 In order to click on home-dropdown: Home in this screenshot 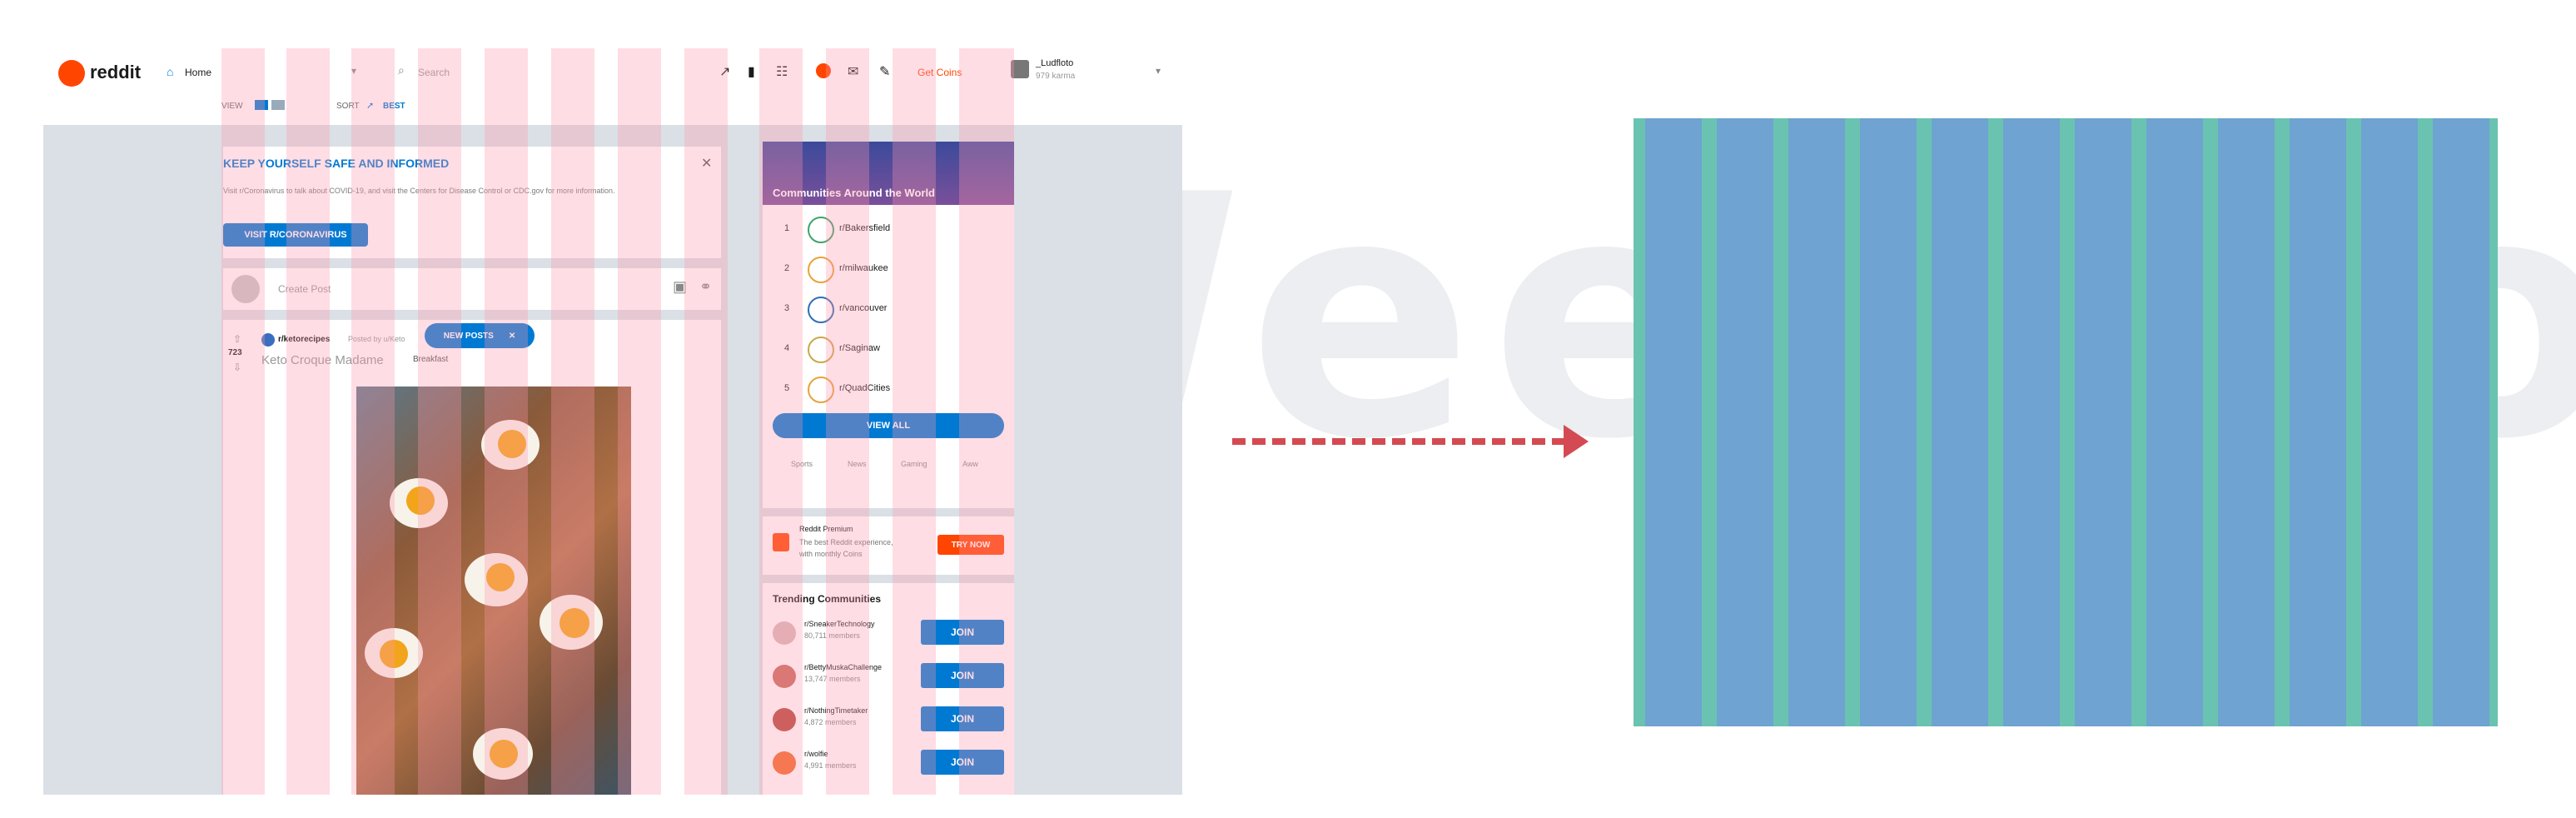, I will do `click(198, 72)`.